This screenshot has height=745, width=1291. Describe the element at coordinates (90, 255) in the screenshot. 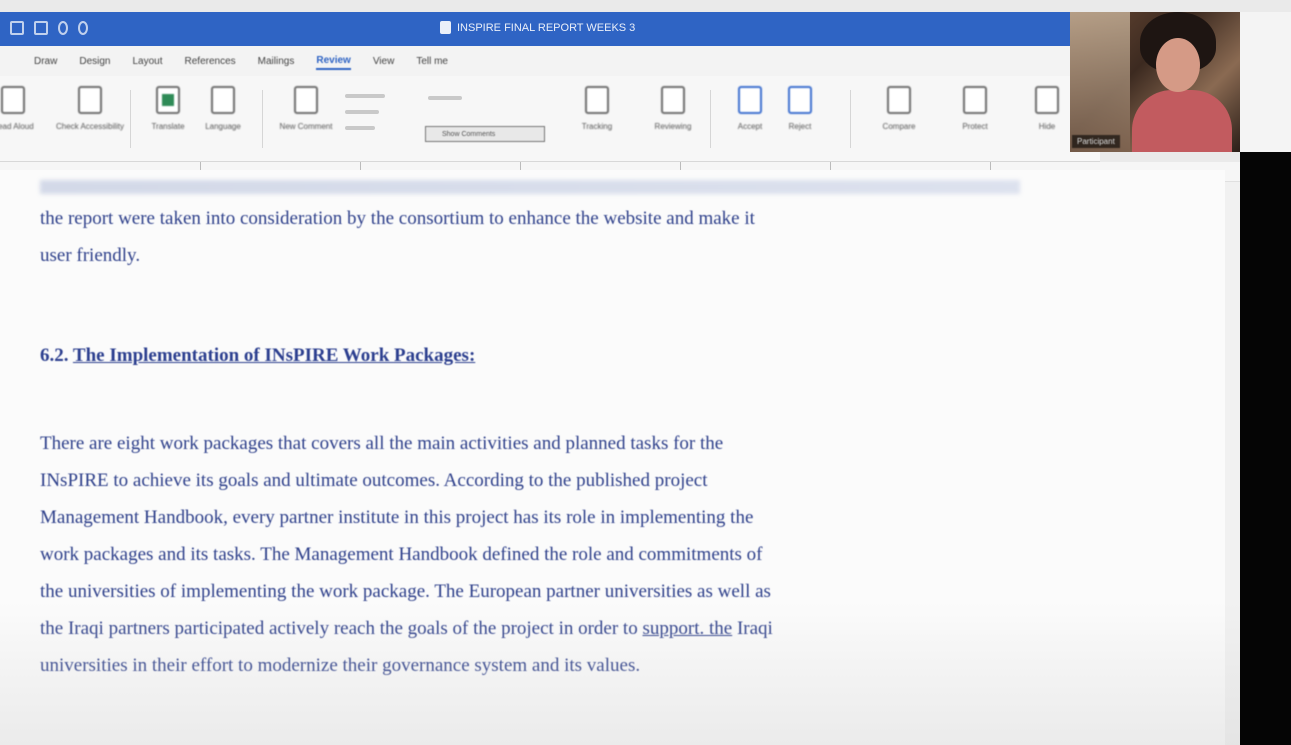

I see `text-line: user friendly.` at that location.